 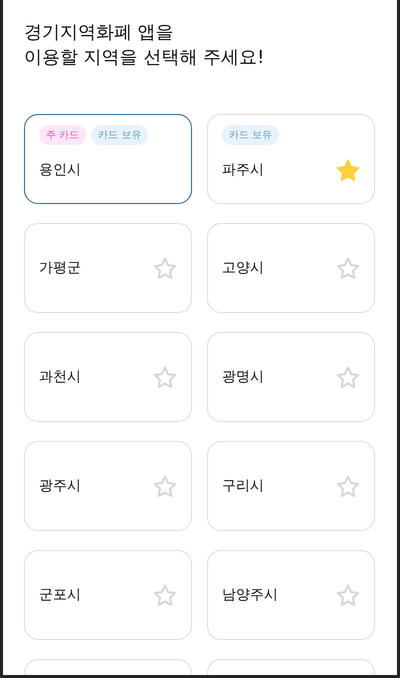 I want to click on region-card: 구리시, so click(x=291, y=486).